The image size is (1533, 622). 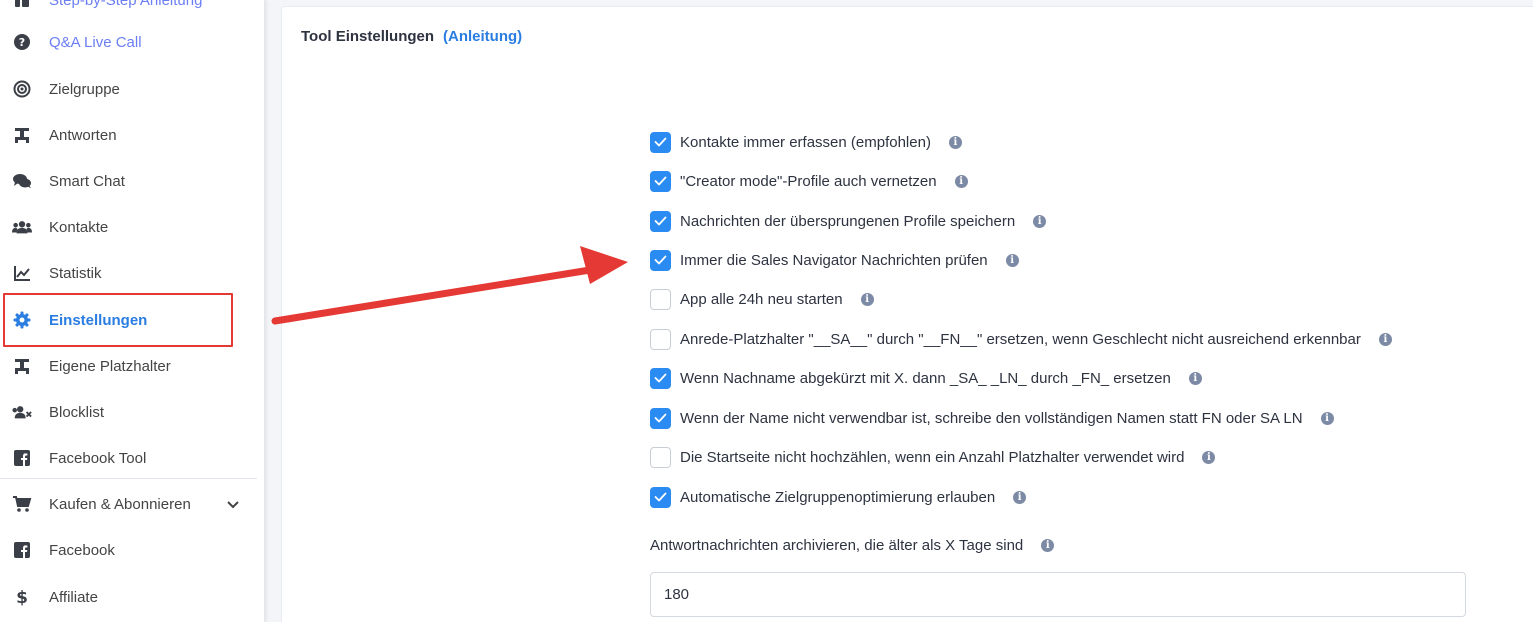 What do you see at coordinates (118, 320) in the screenshot?
I see `annotation-highlight-box` at bounding box center [118, 320].